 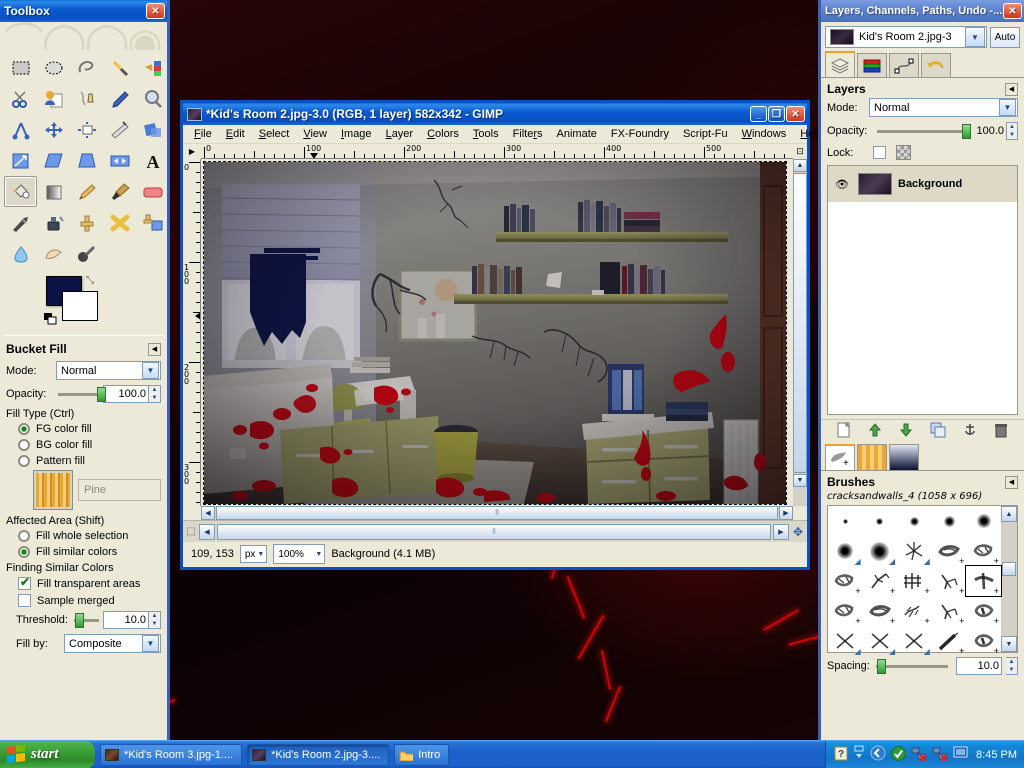 What do you see at coordinates (1009, 579) in the screenshot?
I see `brush-scrollbar: ▲ ▼` at bounding box center [1009, 579].